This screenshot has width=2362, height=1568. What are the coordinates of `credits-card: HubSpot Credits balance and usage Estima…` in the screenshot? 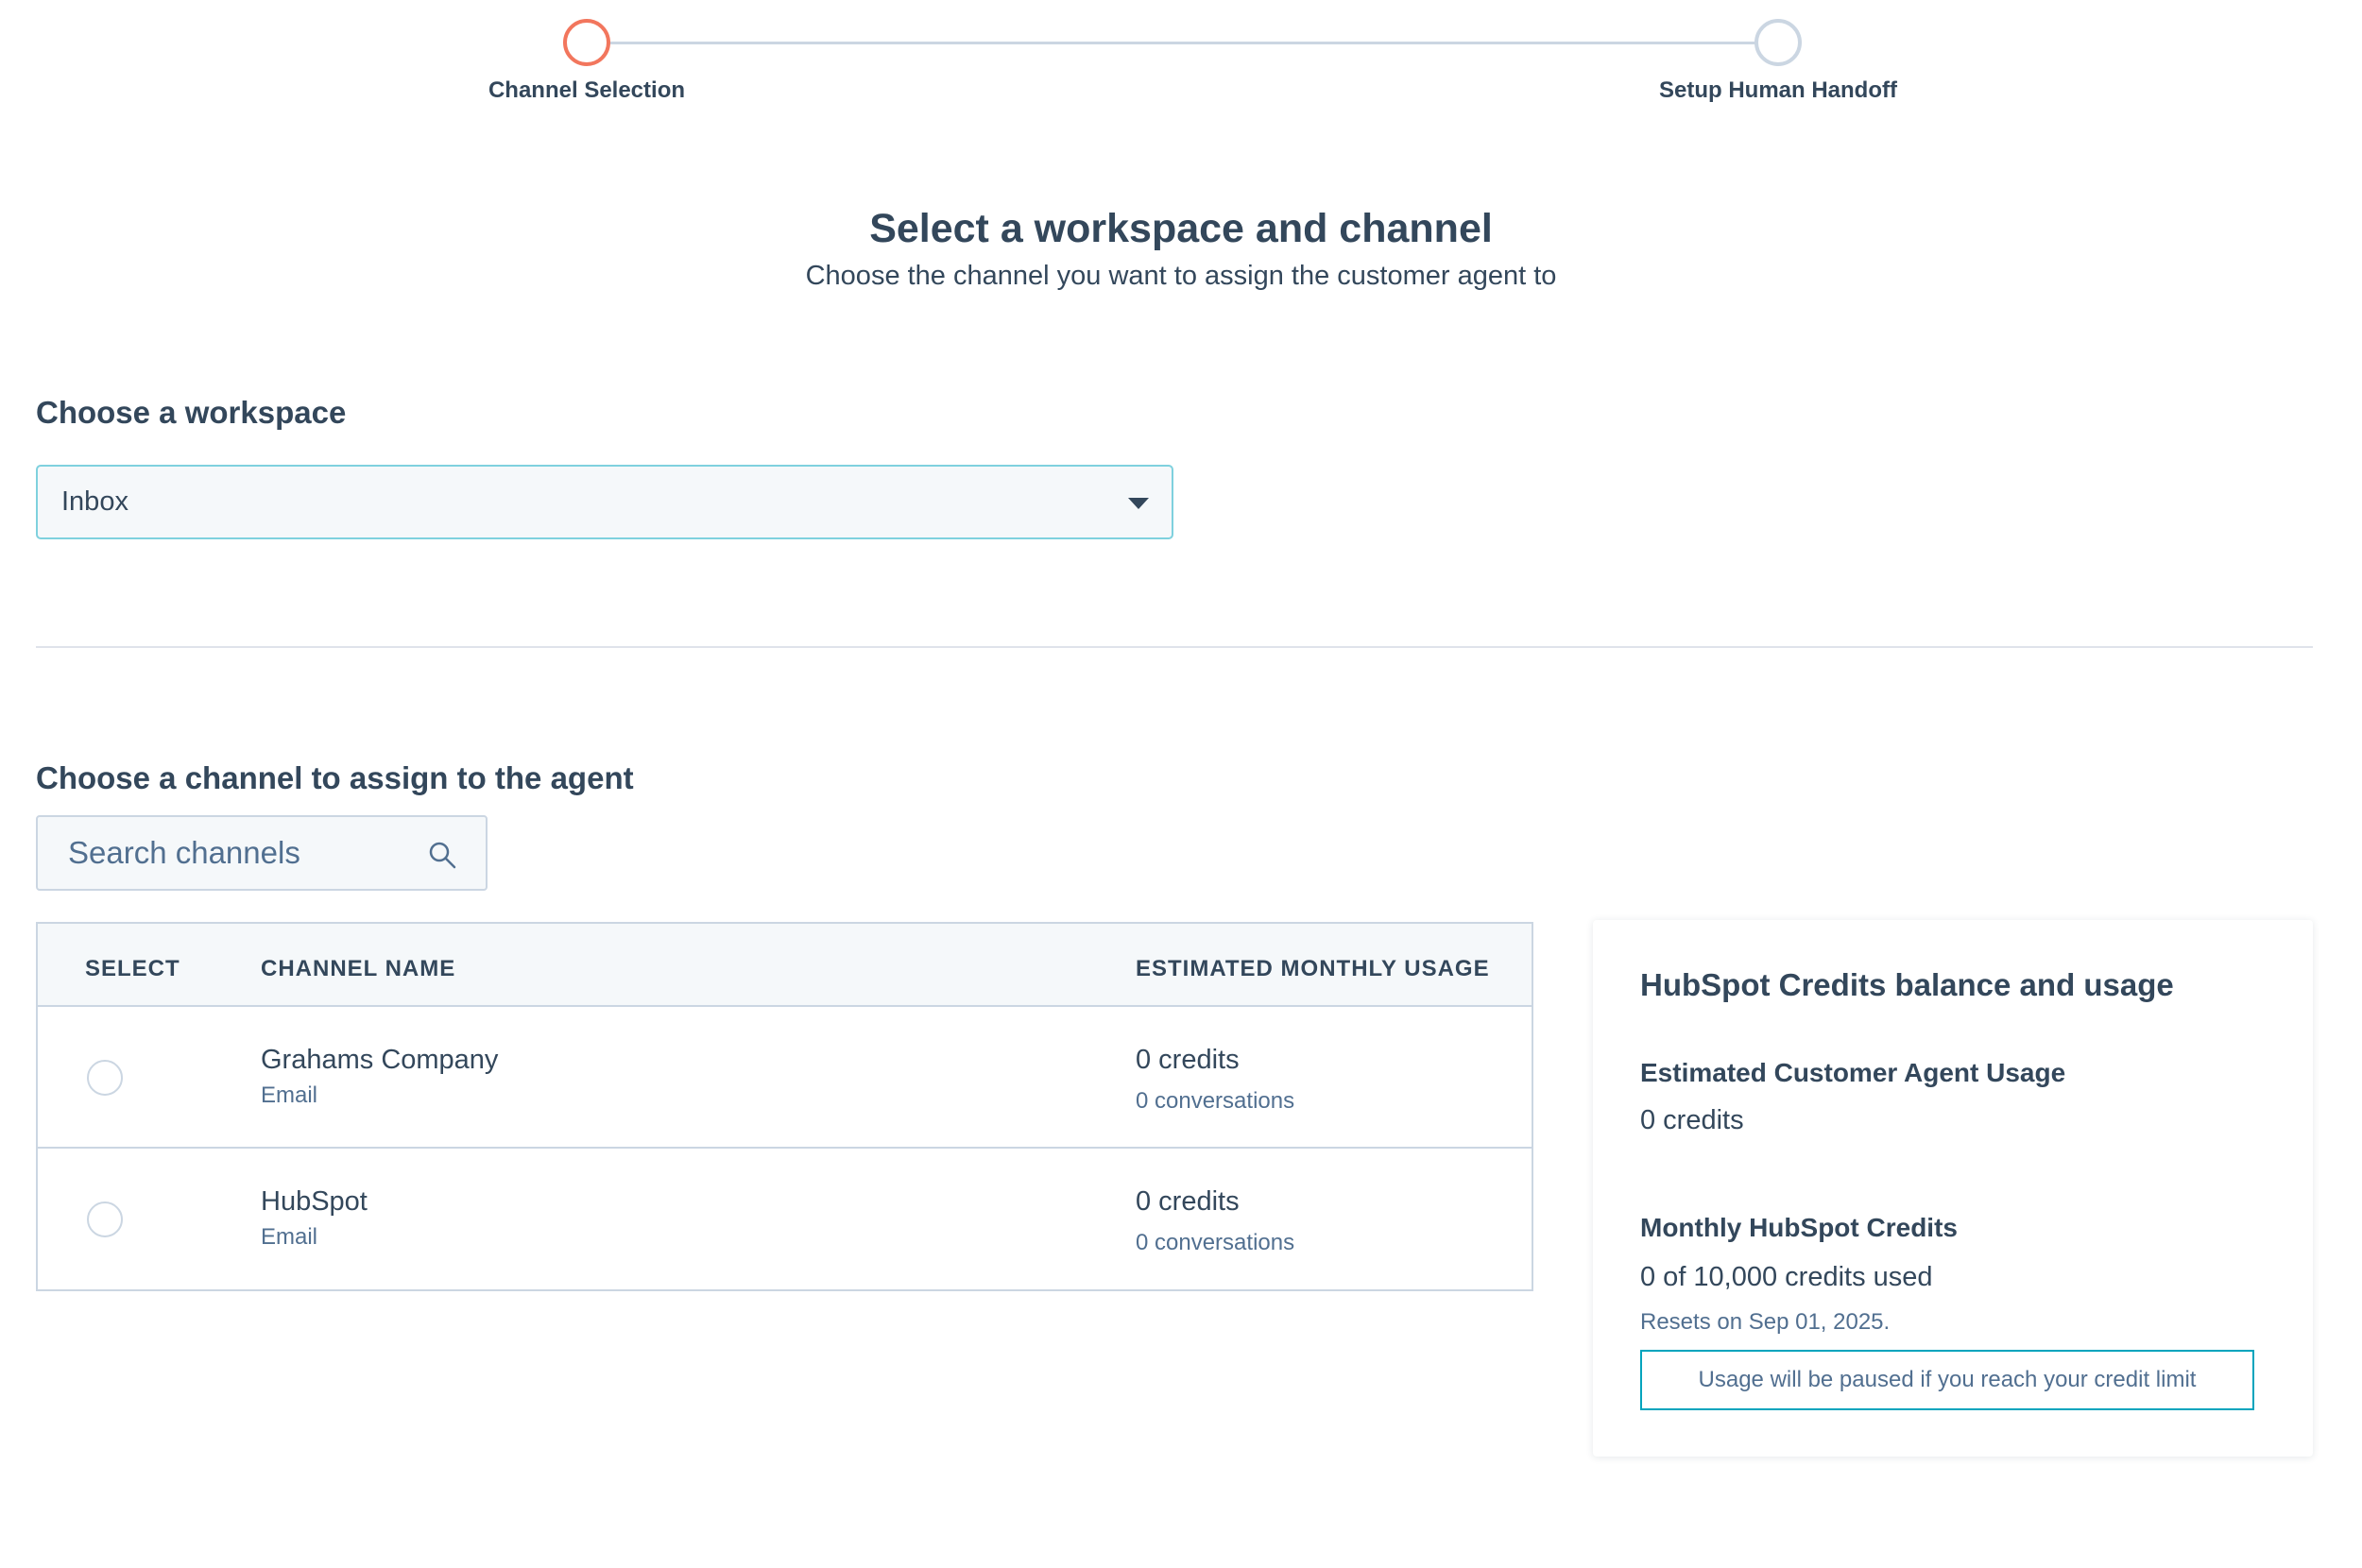 It's located at (1953, 1188).